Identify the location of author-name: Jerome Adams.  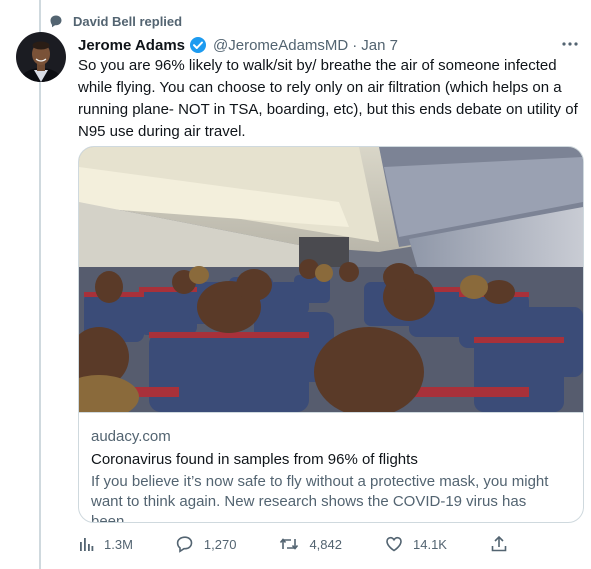
(131, 45).